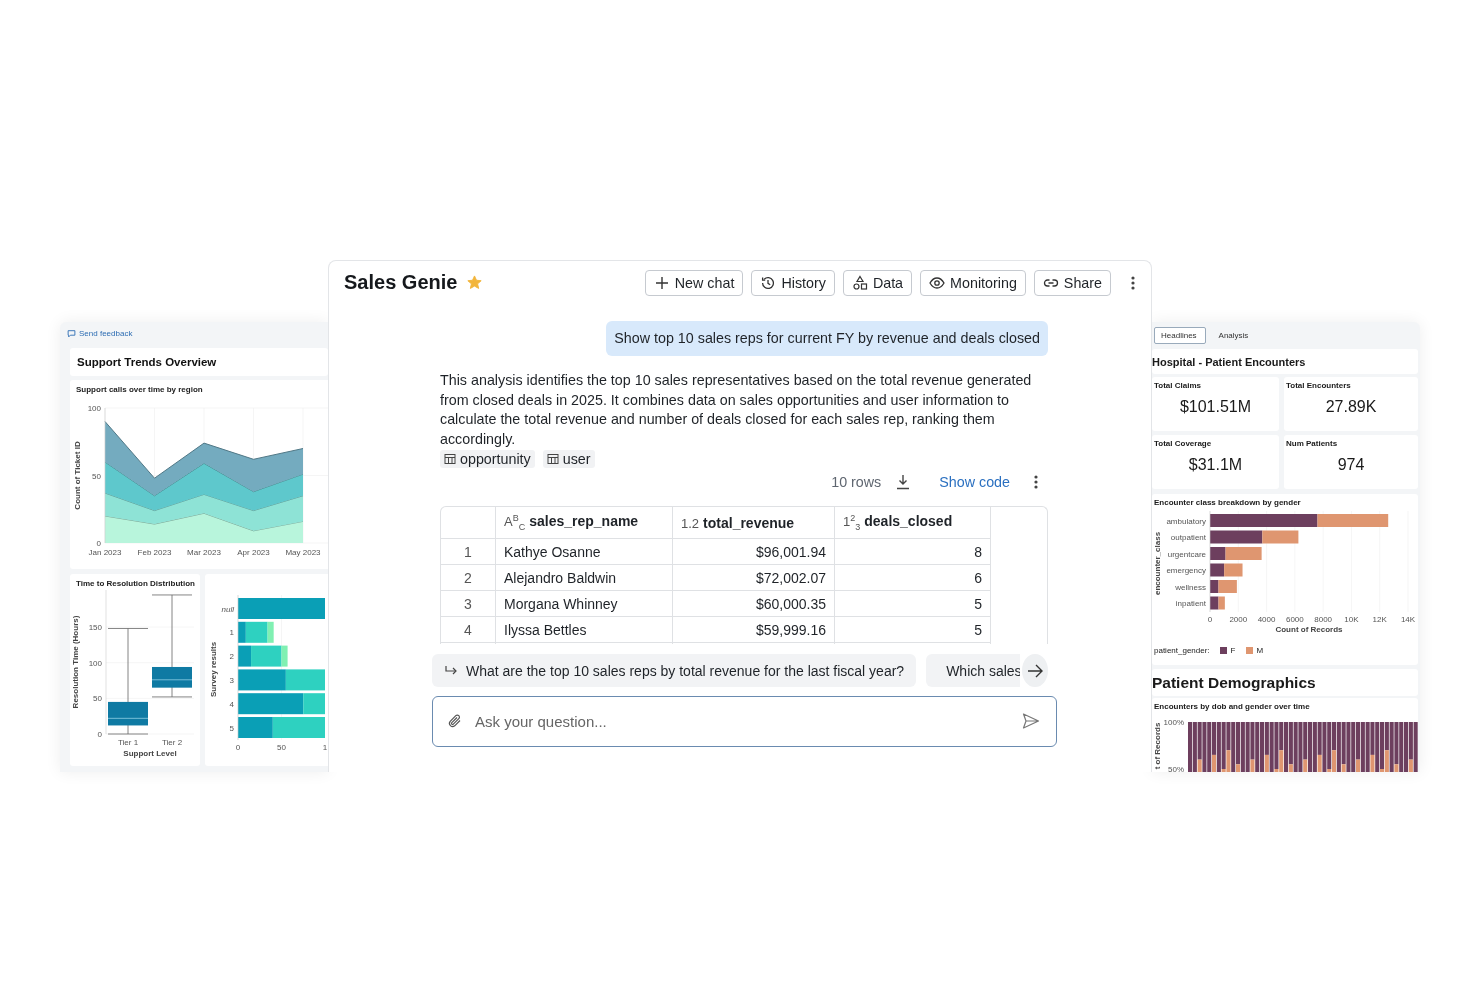 Image resolution: width=1480 pixels, height=987 pixels. What do you see at coordinates (172, 742) in the screenshot?
I see `axis-tick-label: Tier 2` at bounding box center [172, 742].